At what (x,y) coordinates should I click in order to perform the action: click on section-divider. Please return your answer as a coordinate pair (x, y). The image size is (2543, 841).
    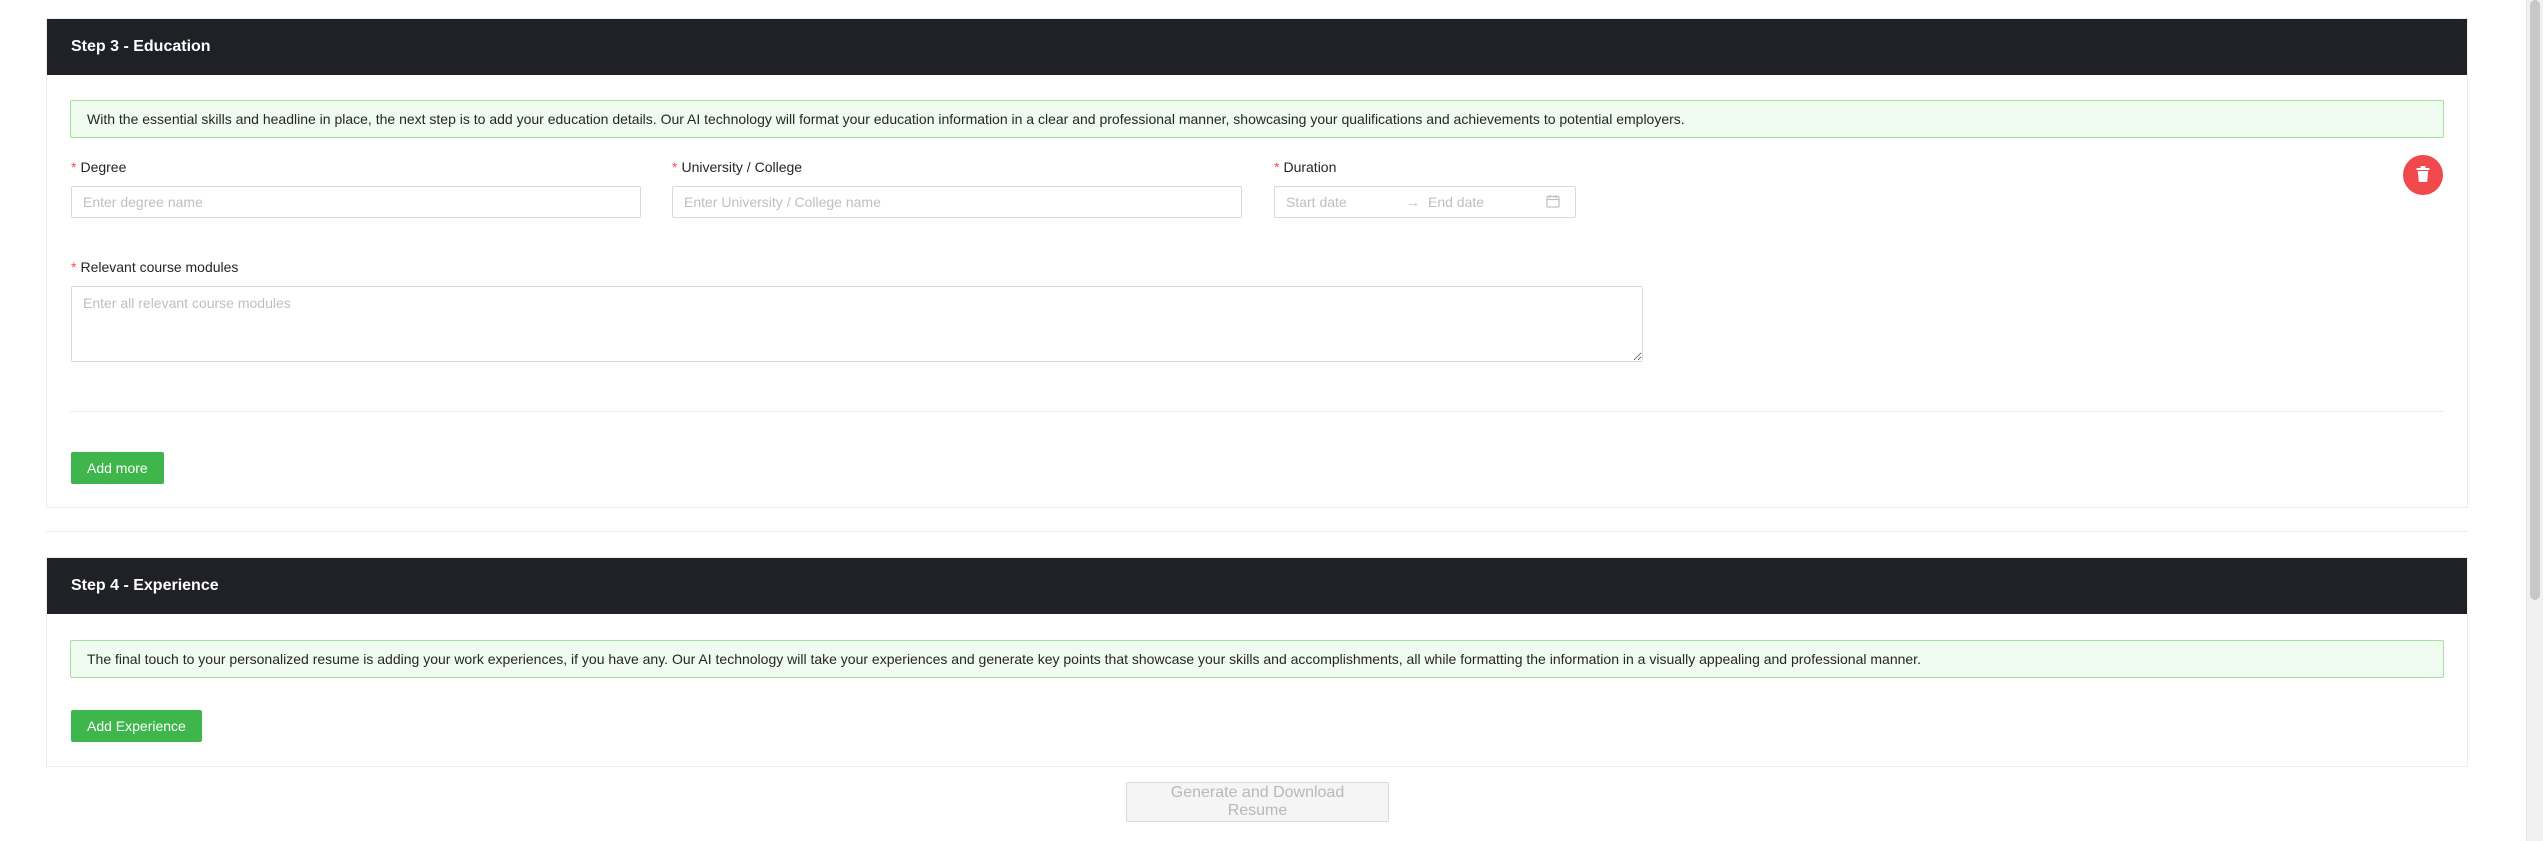
    Looking at the image, I should click on (1257, 531).